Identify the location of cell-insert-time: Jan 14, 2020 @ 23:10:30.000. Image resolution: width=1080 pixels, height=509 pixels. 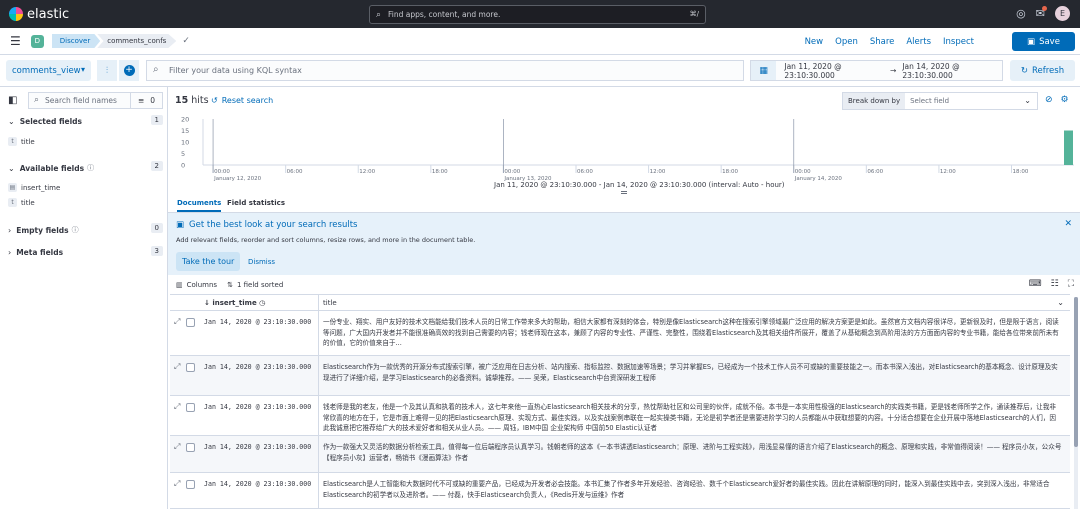
(258, 367).